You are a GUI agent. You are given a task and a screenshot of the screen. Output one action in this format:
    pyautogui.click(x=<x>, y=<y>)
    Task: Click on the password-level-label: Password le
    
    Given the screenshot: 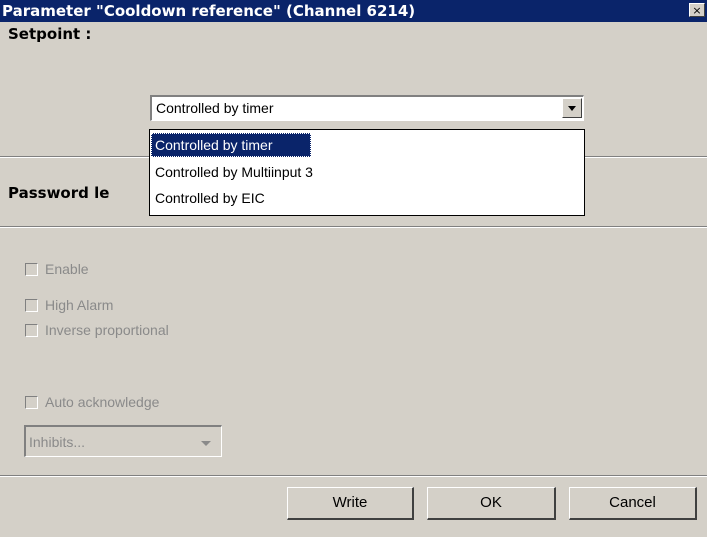 What is the action you would take?
    pyautogui.click(x=59, y=193)
    